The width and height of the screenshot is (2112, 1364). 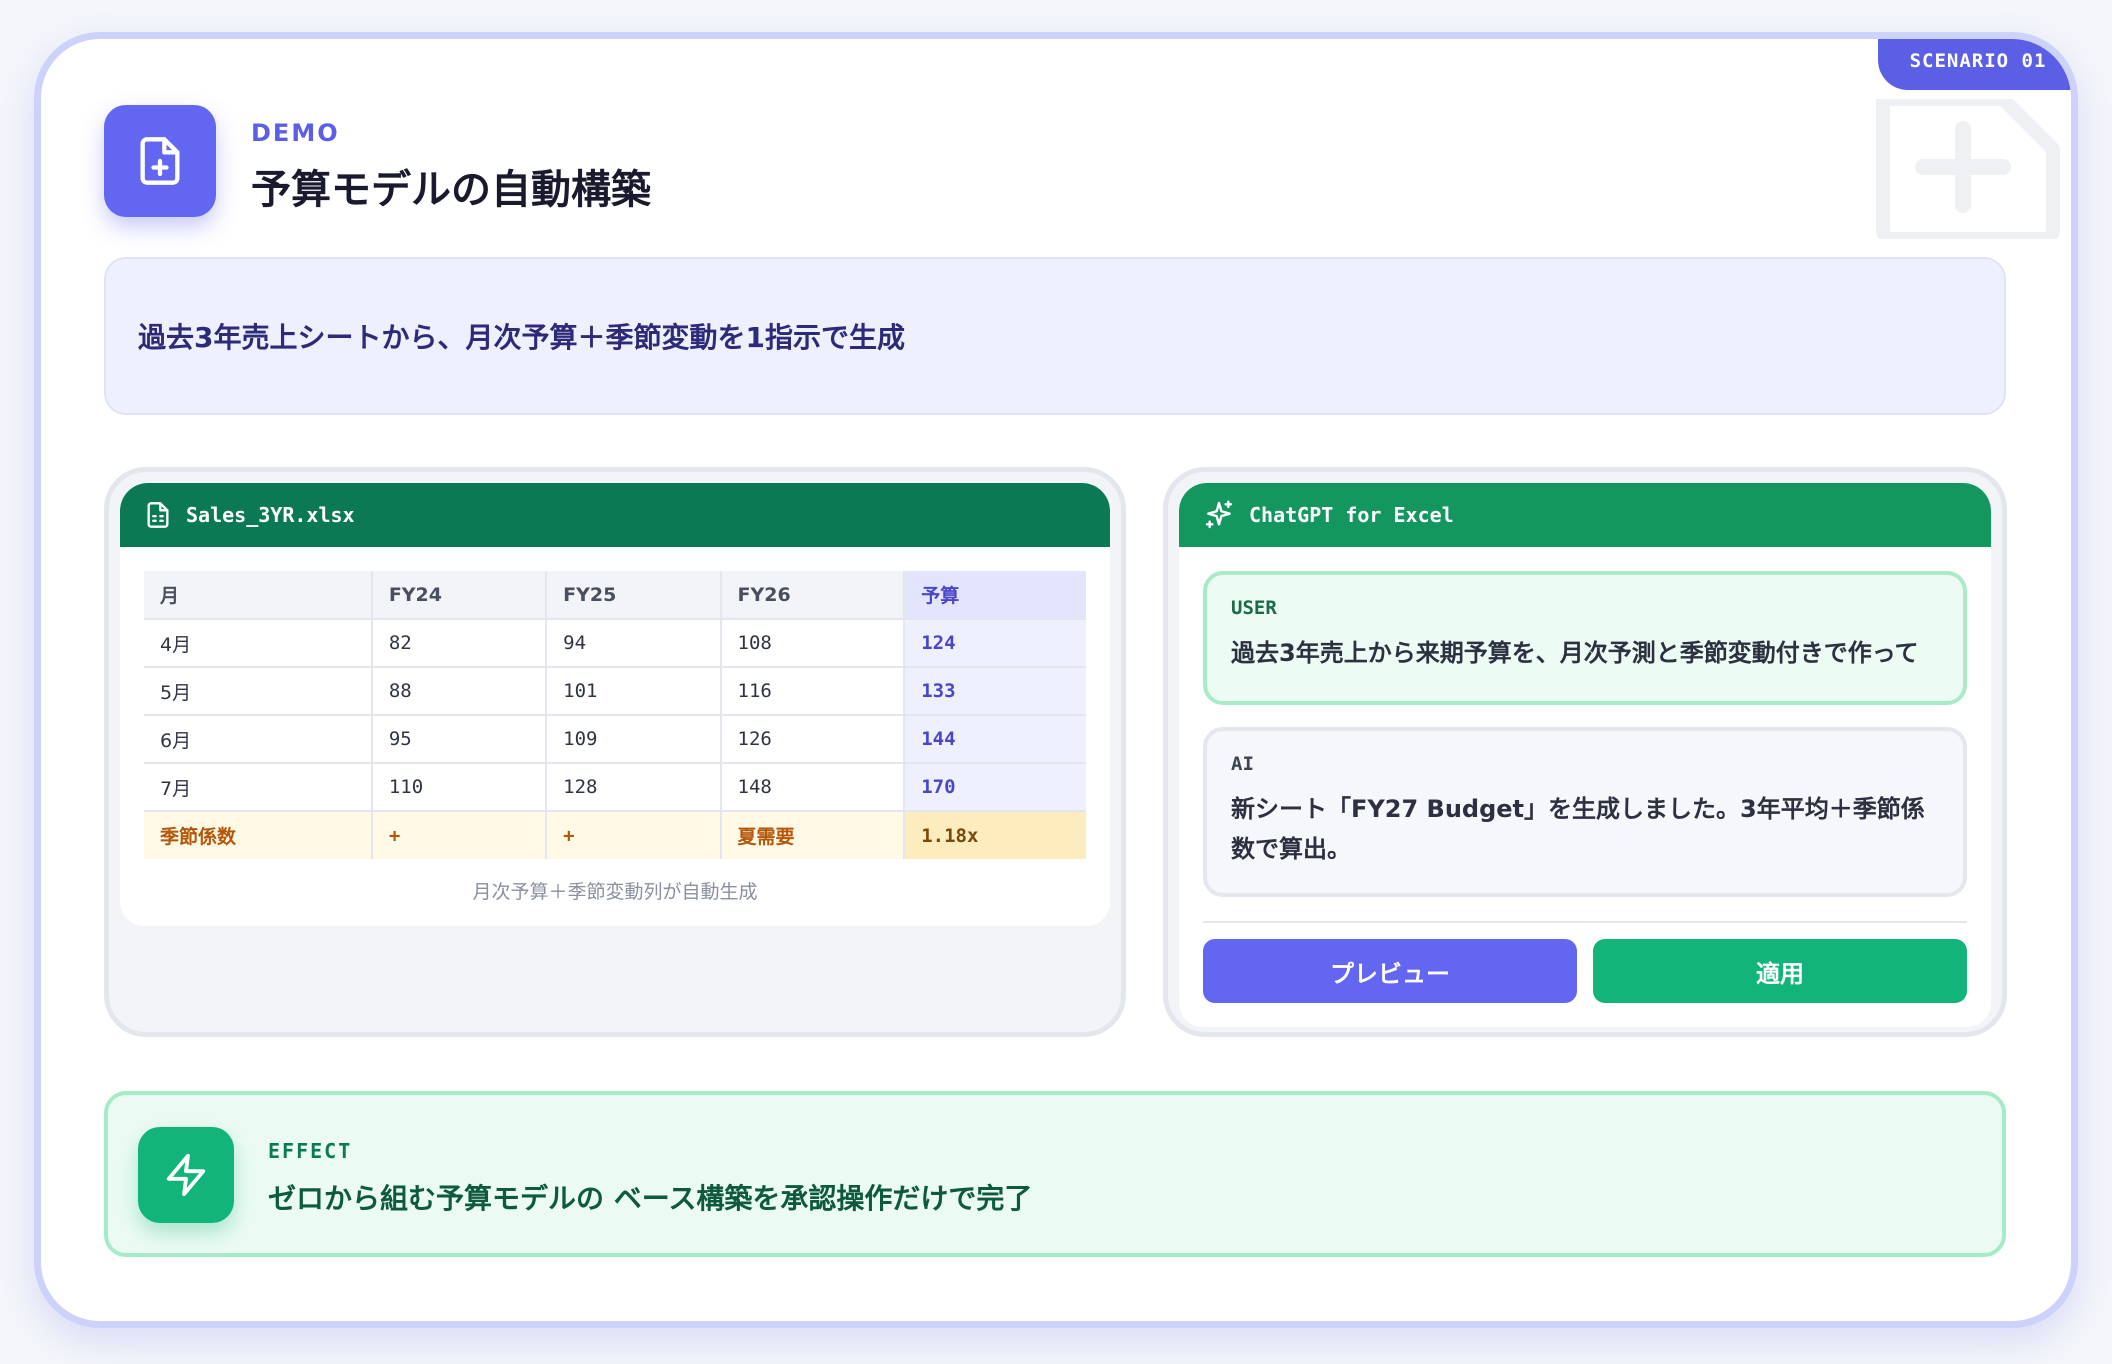 I want to click on table-row: 6月 95 109 126 144, so click(x=615, y=739).